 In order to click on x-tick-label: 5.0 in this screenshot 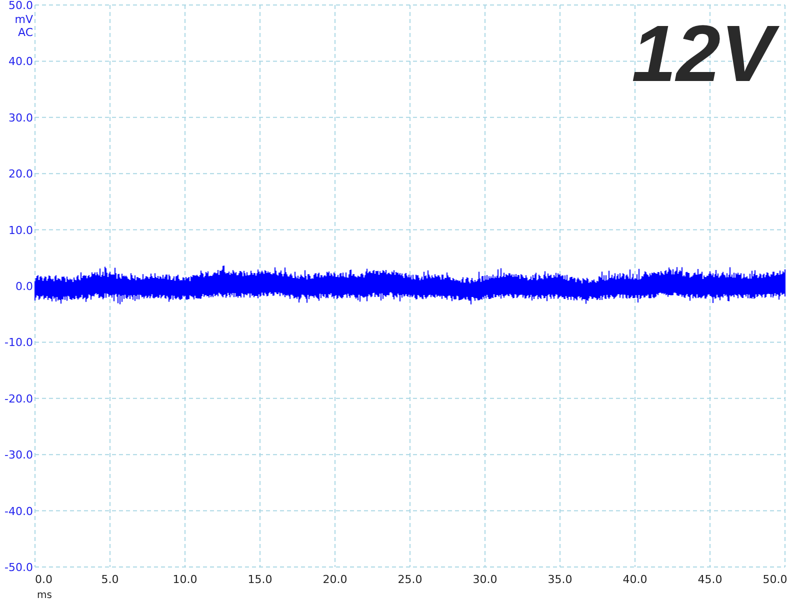, I will do `click(110, 579)`.